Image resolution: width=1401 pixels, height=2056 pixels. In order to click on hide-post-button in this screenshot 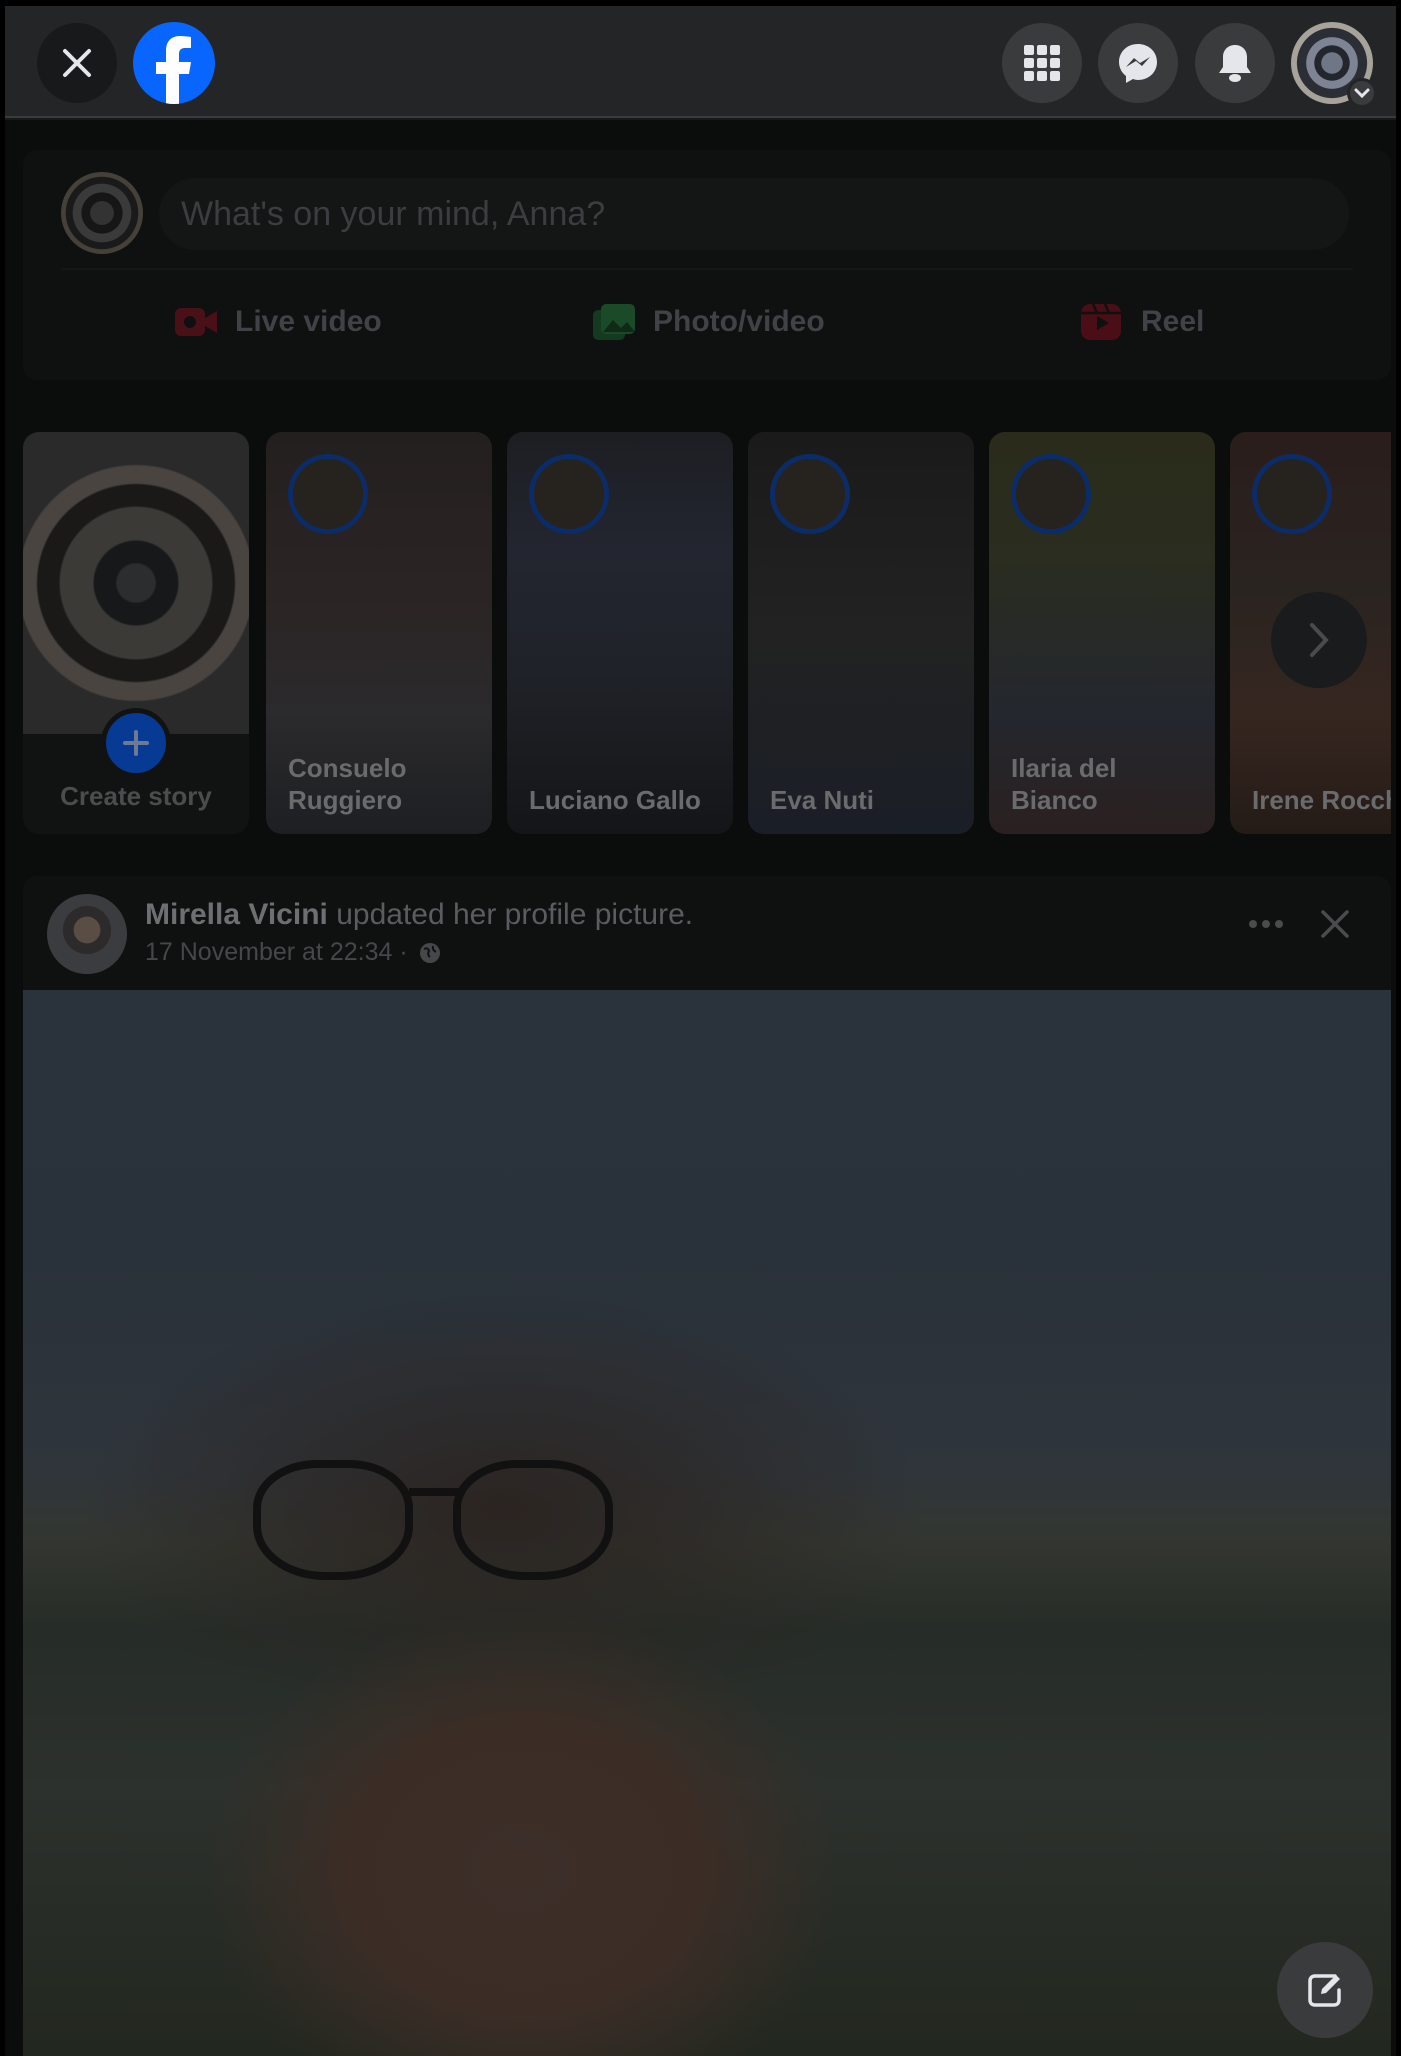, I will do `click(1335, 924)`.